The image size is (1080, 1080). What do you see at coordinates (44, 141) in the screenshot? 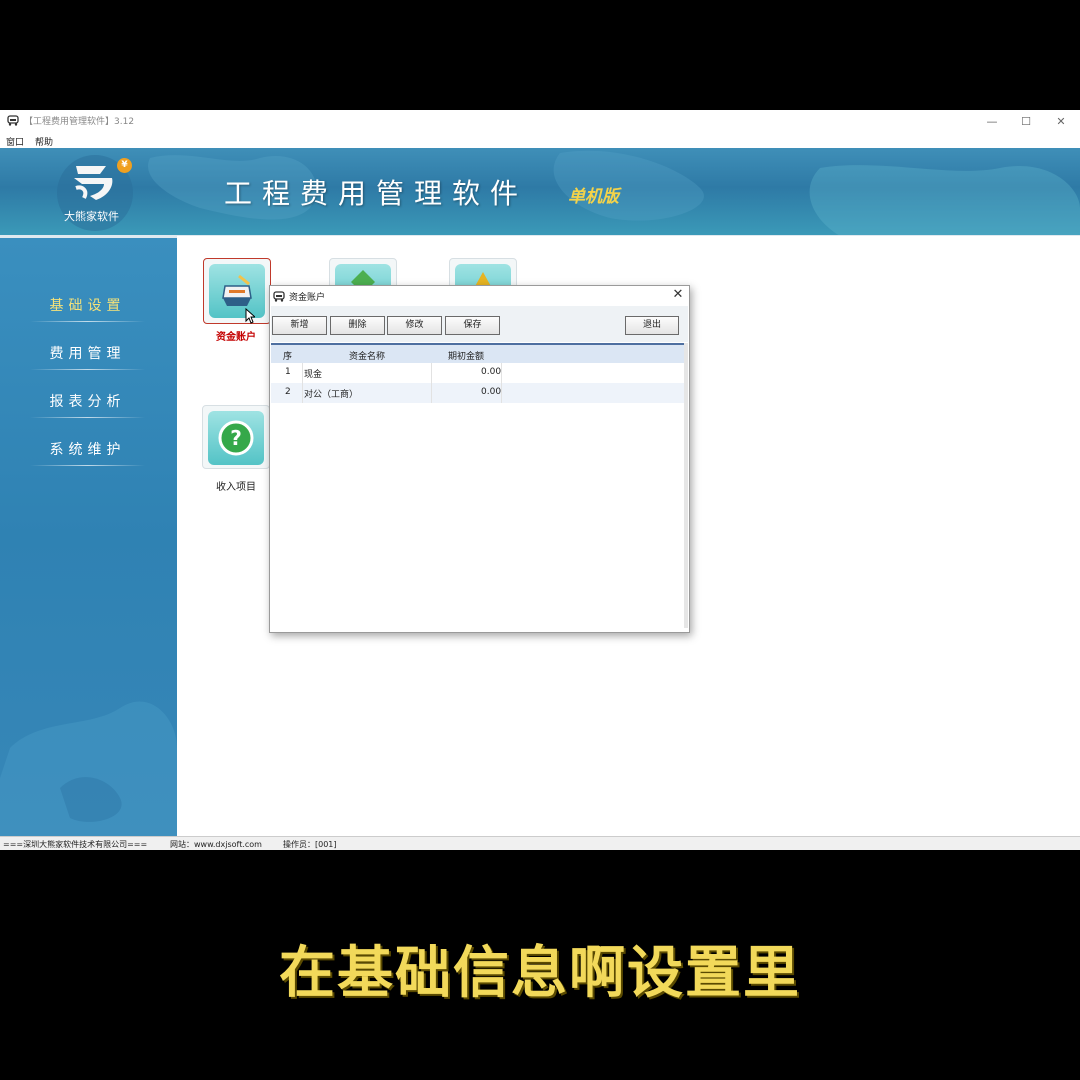
I see `menu-help: 帮助` at bounding box center [44, 141].